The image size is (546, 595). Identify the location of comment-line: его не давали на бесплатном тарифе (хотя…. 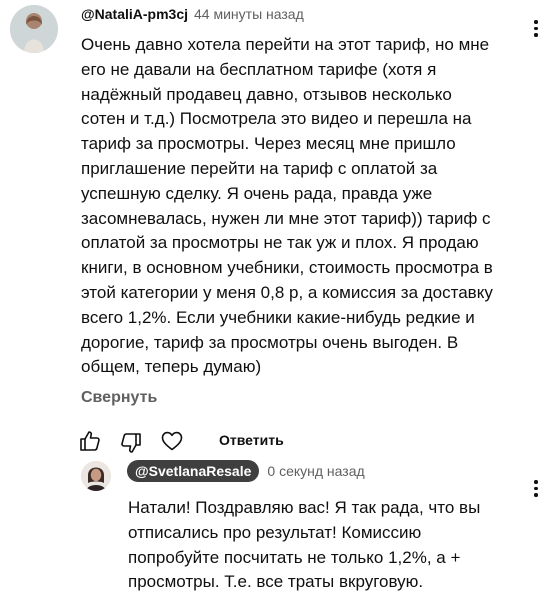
(259, 69).